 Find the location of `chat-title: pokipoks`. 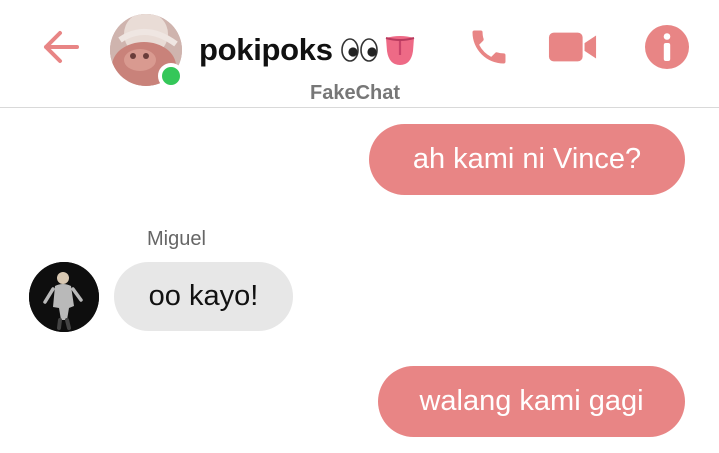

chat-title: pokipoks is located at coordinates (308, 50).